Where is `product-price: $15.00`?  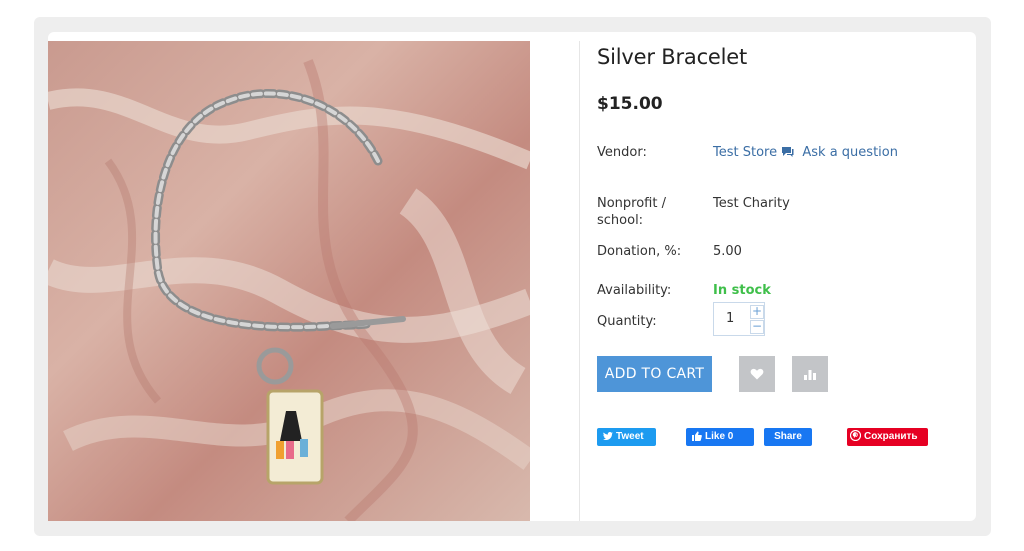
product-price: $15.00 is located at coordinates (630, 104).